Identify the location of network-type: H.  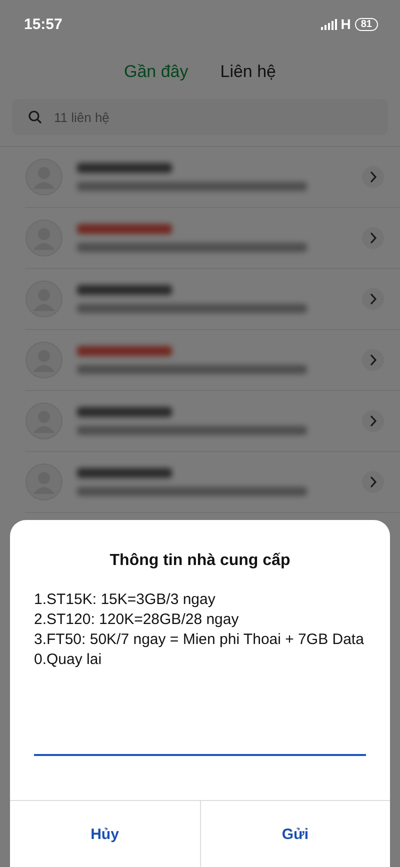
(345, 24).